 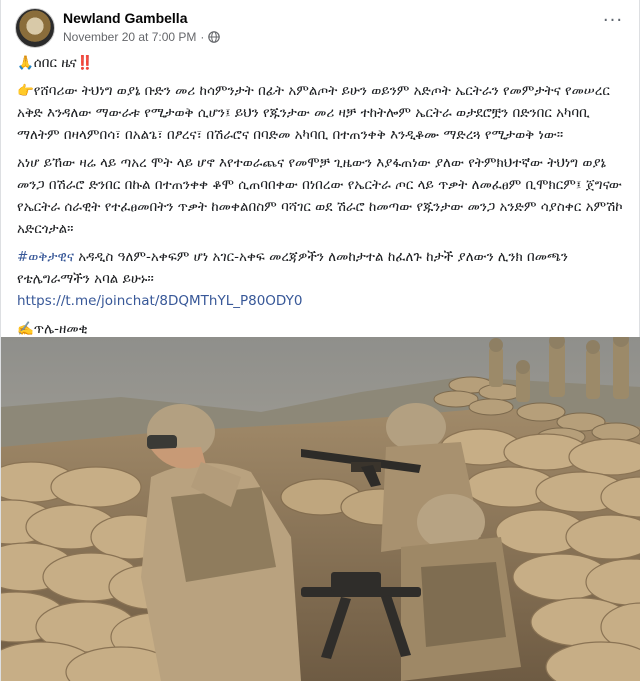 I want to click on breaking-news-heading: 🙏ሰበር ዜና‼️, so click(x=55, y=63).